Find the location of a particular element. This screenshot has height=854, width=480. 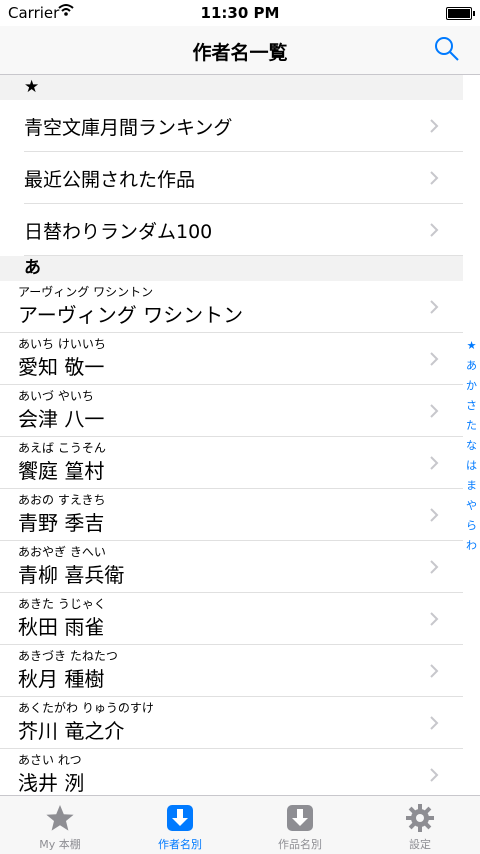

author-kana: あくたがわ りゅうのすけ is located at coordinates (86, 708).